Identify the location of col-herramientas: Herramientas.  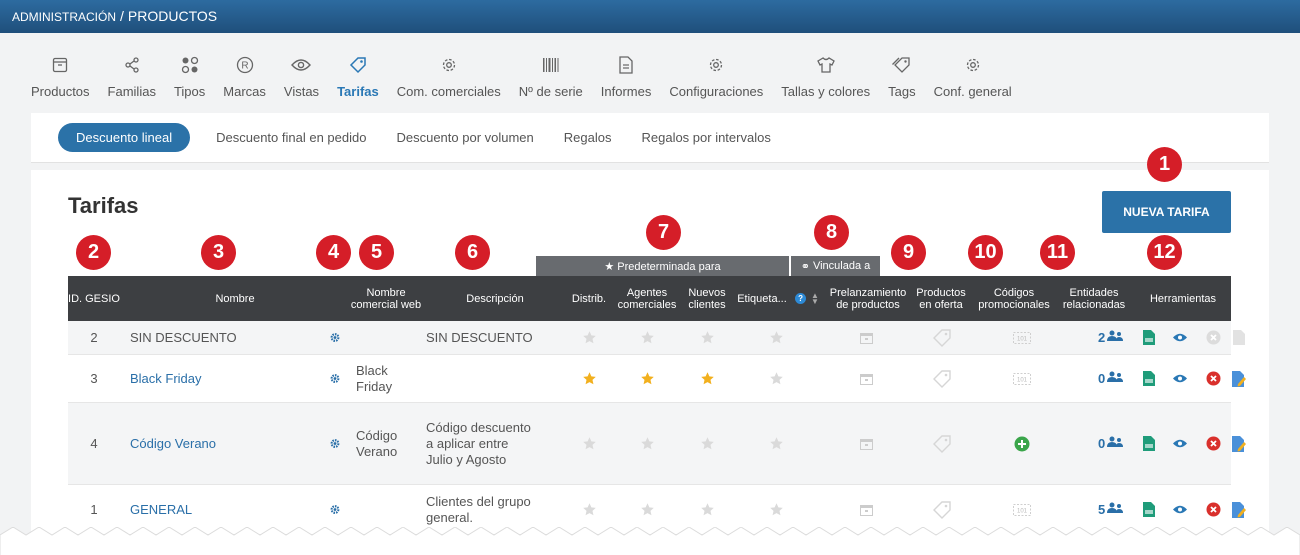
(1183, 298).